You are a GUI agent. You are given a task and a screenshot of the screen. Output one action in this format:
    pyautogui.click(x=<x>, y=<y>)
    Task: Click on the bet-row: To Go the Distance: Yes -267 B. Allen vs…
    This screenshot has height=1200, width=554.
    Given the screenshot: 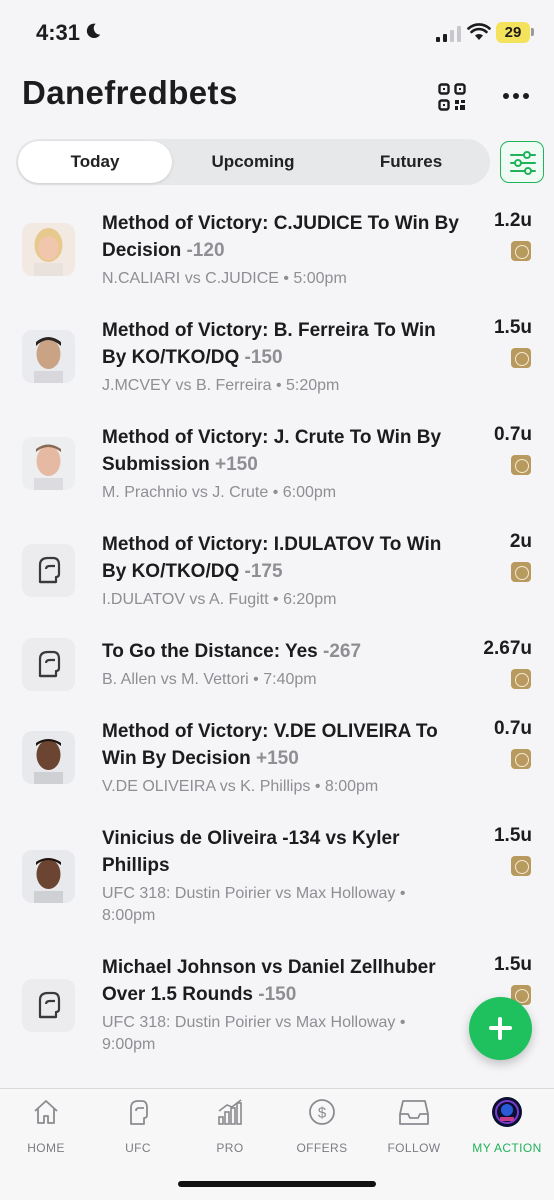 What is the action you would take?
    pyautogui.click(x=277, y=672)
    